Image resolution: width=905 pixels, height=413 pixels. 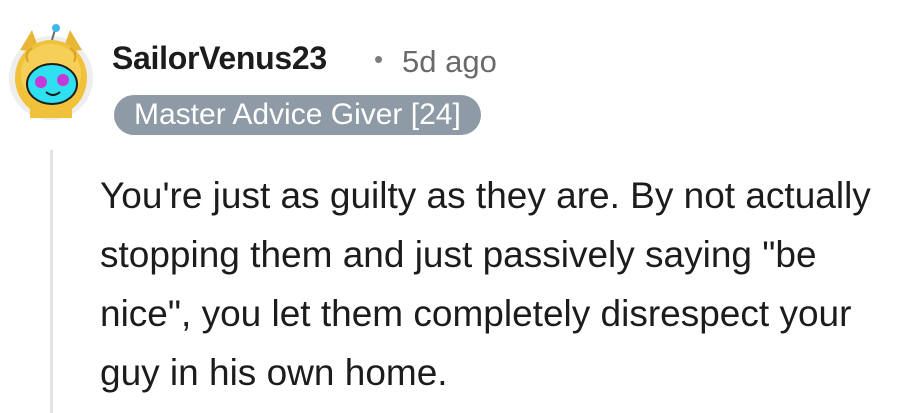 I want to click on thread-collapse-line, so click(x=51, y=281).